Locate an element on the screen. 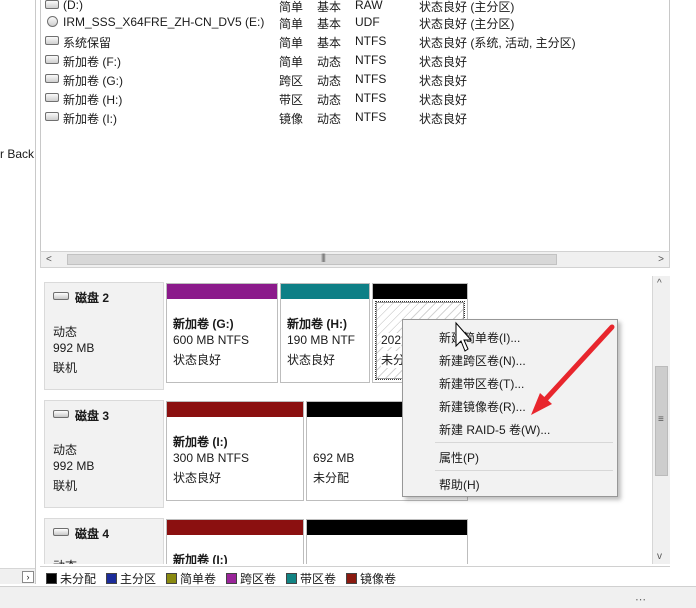  partition: 新加卷 (H:) 190 MB NTF 状态良好 is located at coordinates (325, 333).